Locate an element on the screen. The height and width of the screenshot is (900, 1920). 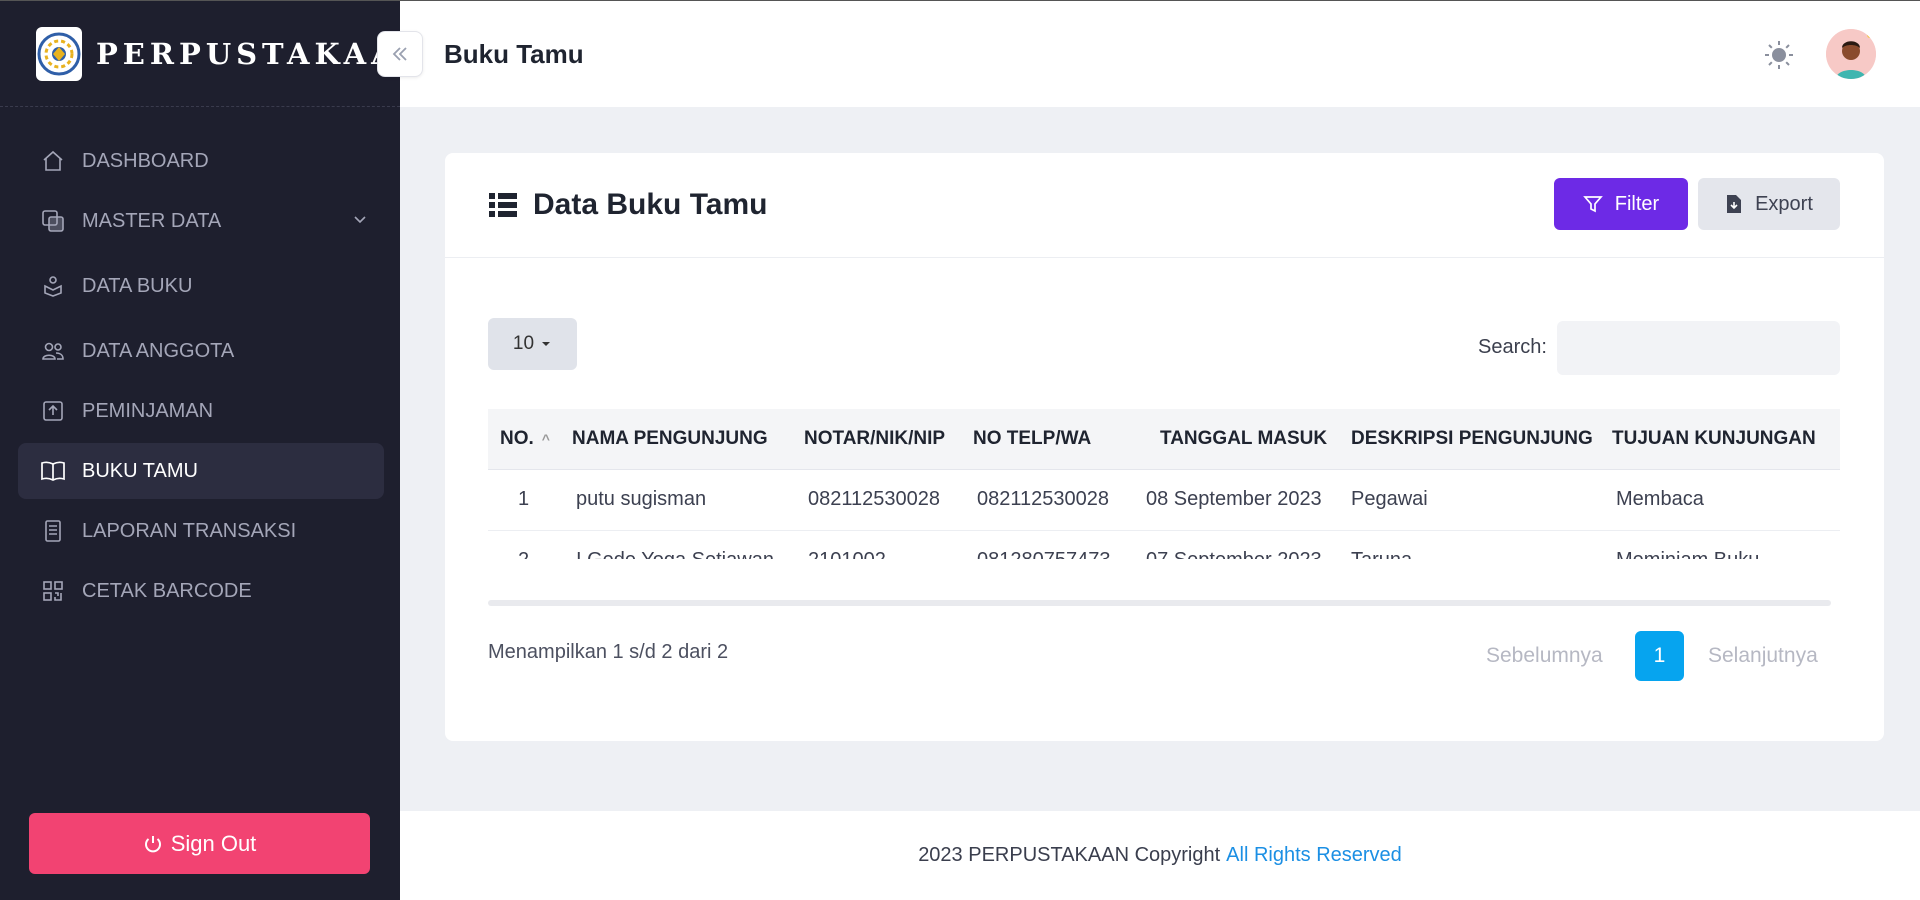
sidebar-item-label: DATA ANGGOTA is located at coordinates (158, 350).